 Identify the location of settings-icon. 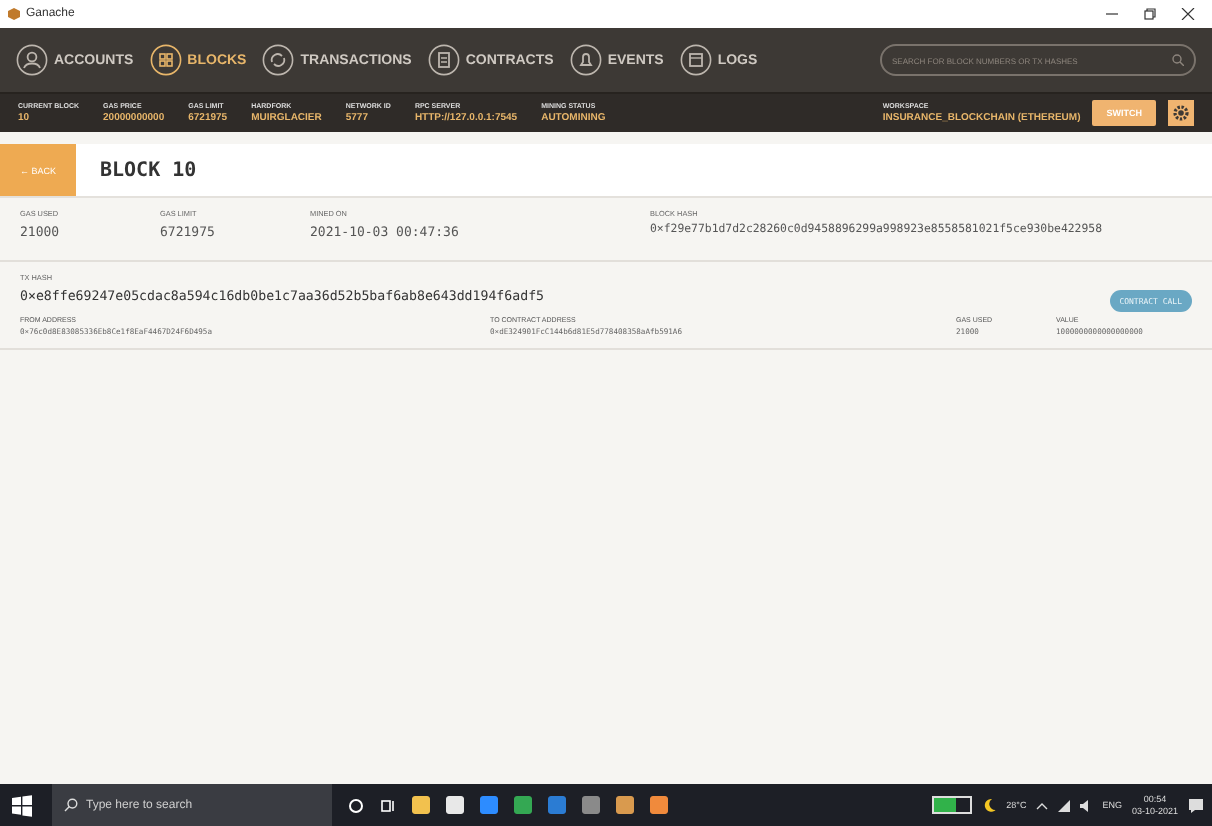
(1181, 113).